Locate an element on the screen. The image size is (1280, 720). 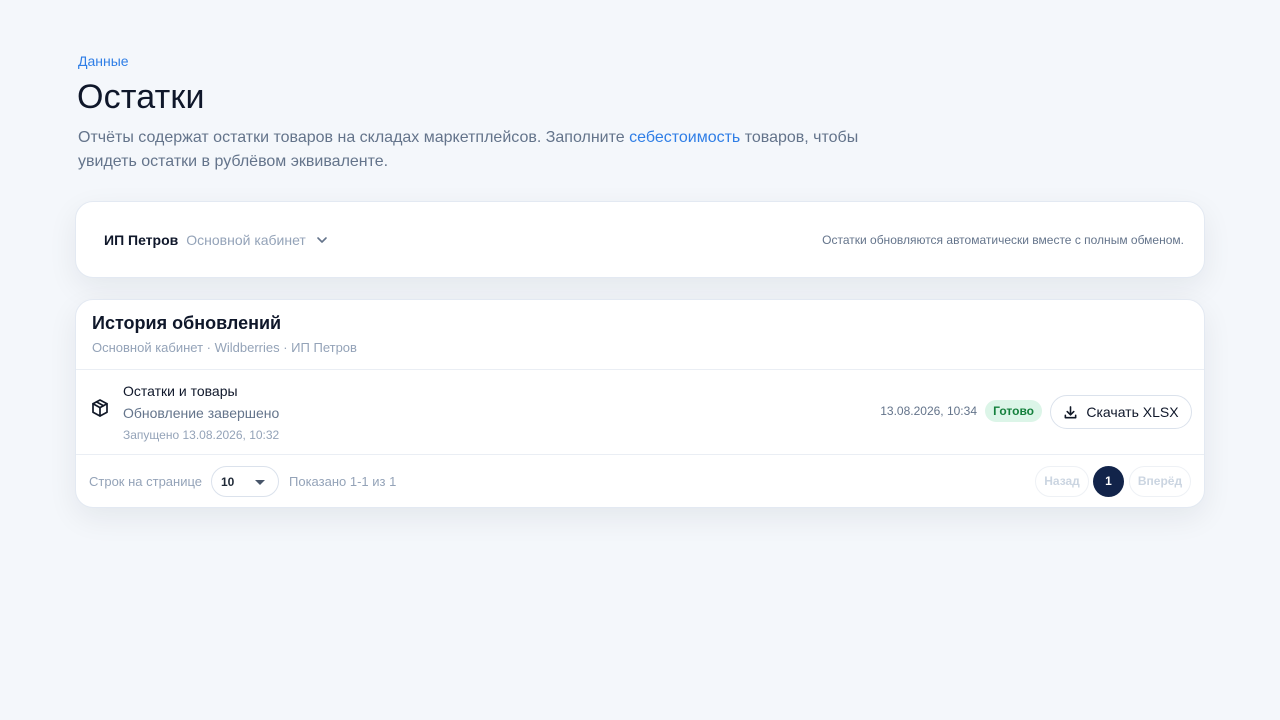
caret-down-icon is located at coordinates (260, 482).